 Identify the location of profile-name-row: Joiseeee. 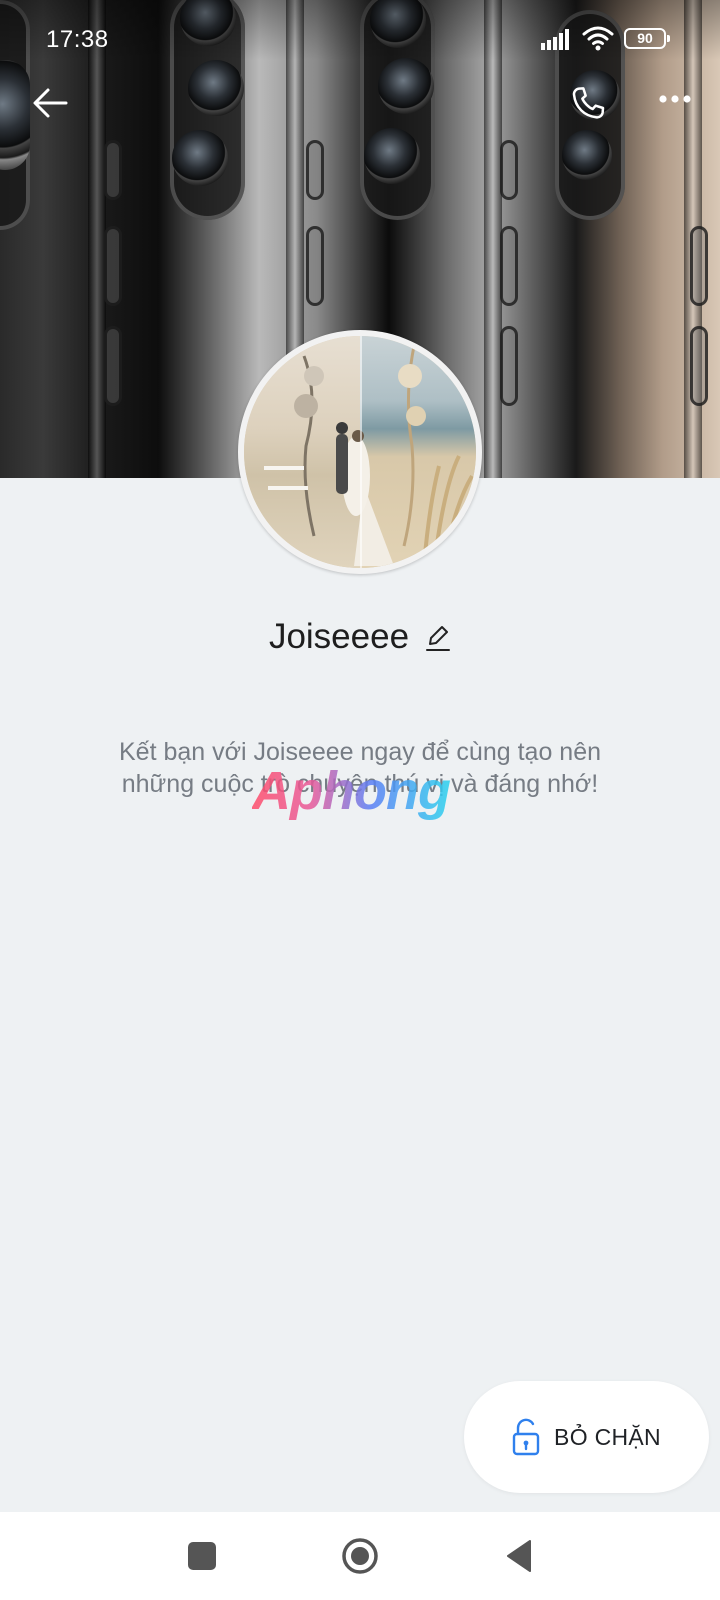
(360, 637).